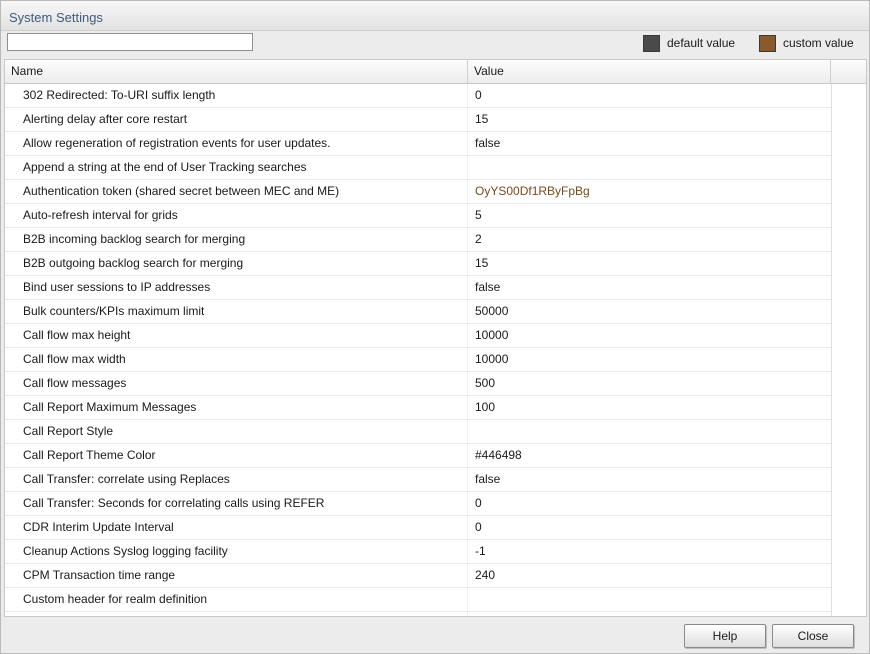 Image resolution: width=870 pixels, height=654 pixels. Describe the element at coordinates (418, 576) in the screenshot. I see `table-row: CPM Transaction time range 240` at that location.